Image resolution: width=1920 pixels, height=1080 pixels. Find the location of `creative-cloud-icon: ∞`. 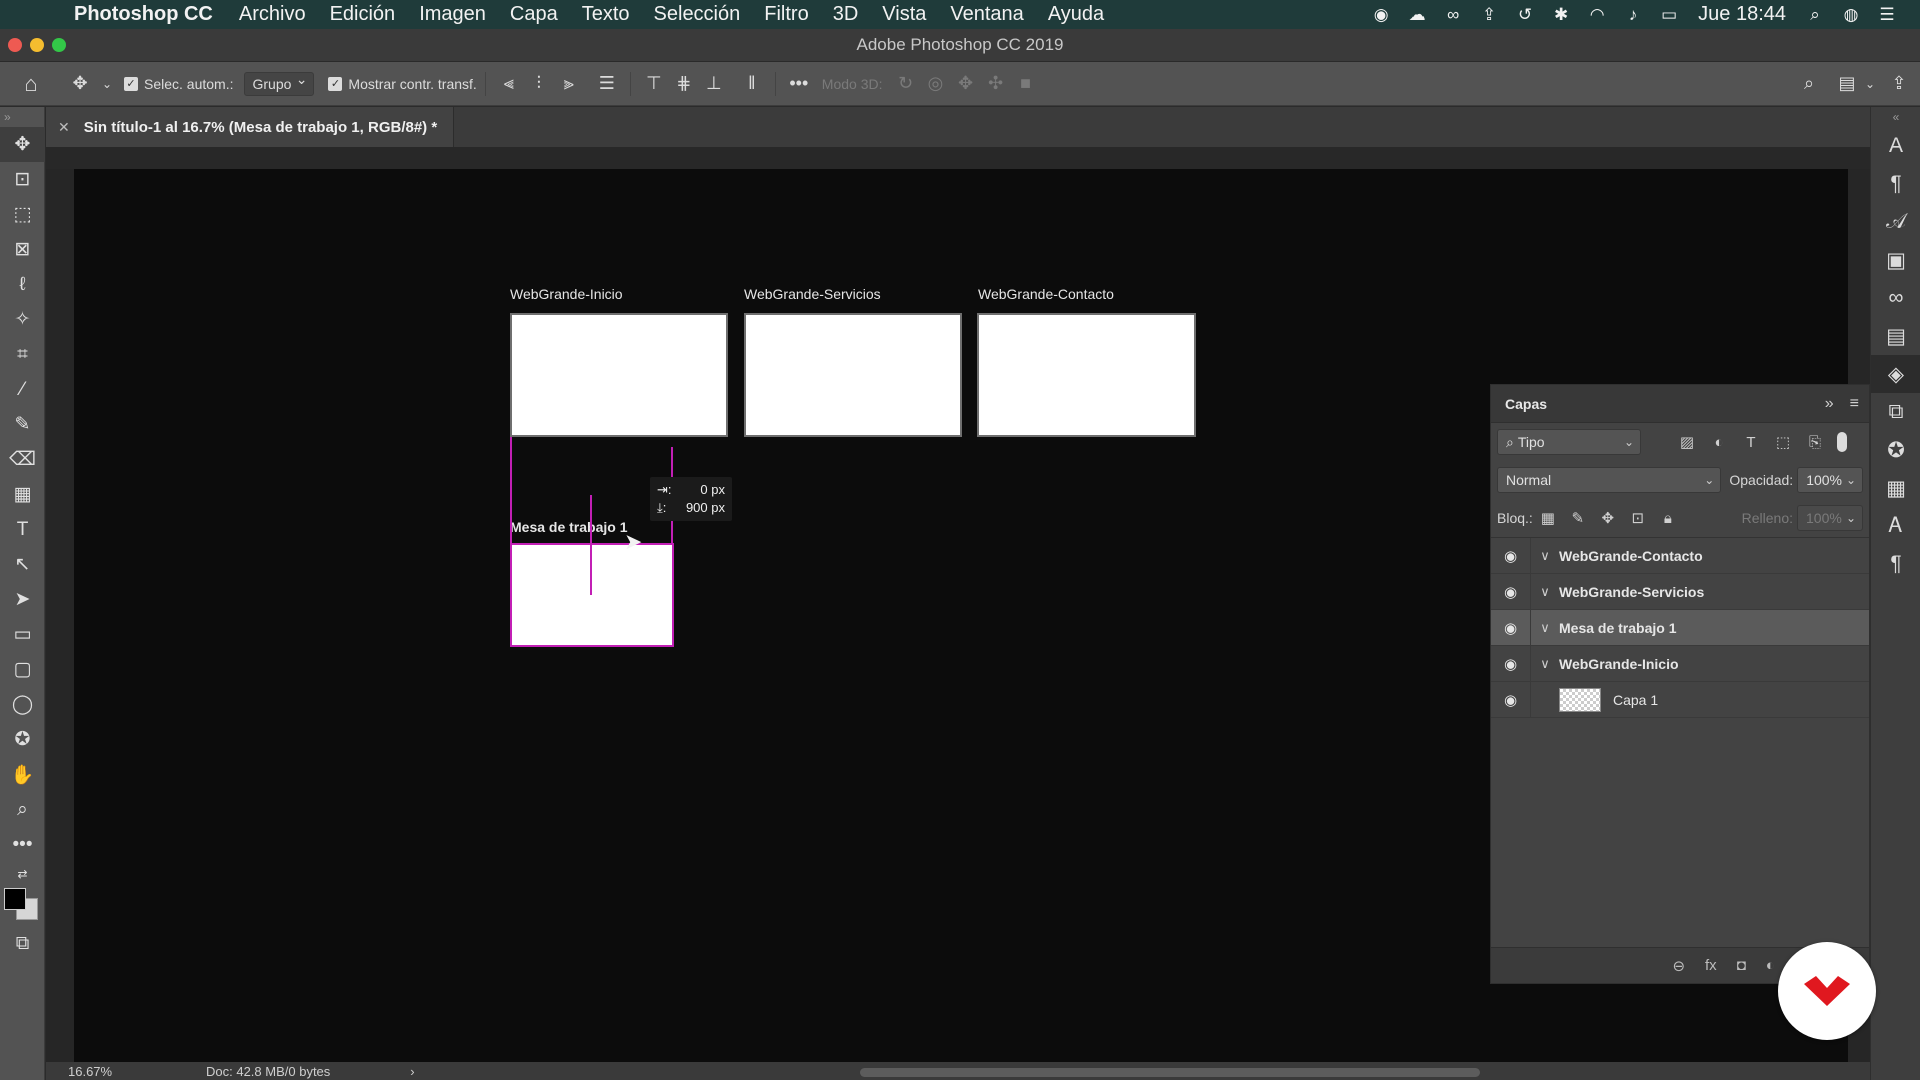

creative-cloud-icon: ∞ is located at coordinates (1453, 14).